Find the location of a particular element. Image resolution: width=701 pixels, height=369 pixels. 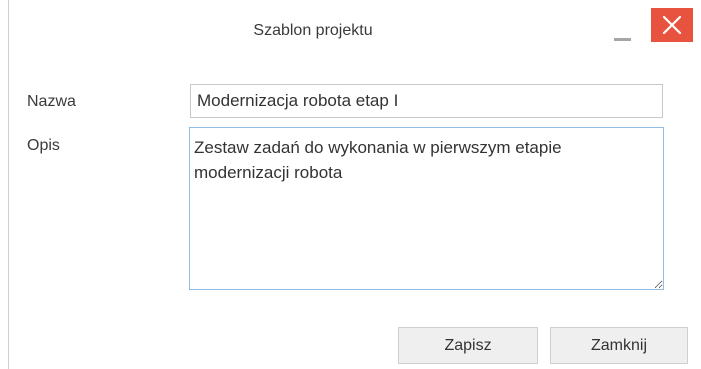

description-label: Opis is located at coordinates (43, 145).